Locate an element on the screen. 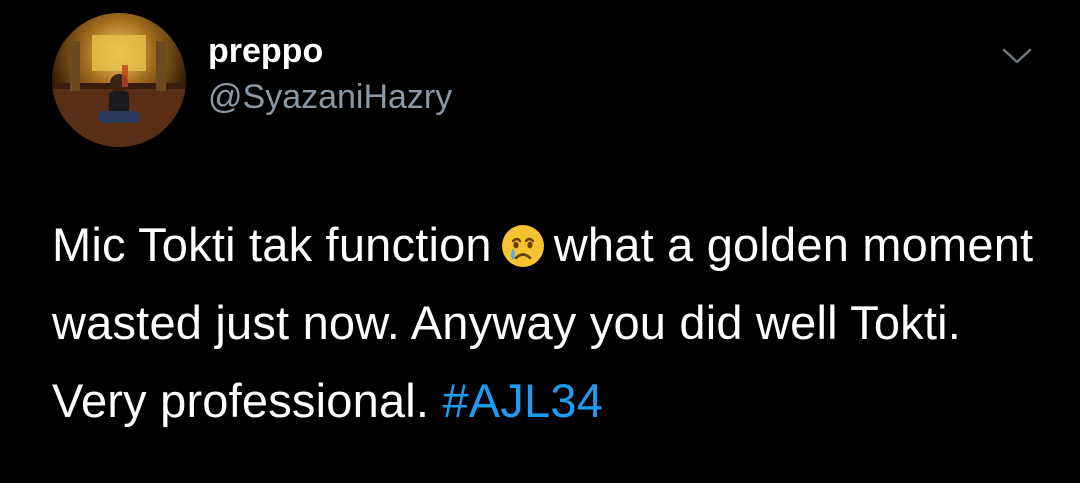  chevron-down-icon is located at coordinates (1017, 56).